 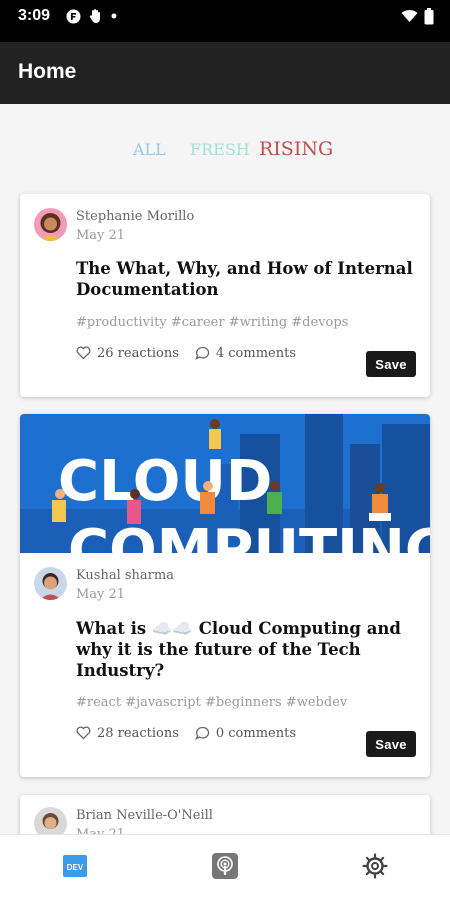 I want to click on settings-gear-icon, so click(x=375, y=866).